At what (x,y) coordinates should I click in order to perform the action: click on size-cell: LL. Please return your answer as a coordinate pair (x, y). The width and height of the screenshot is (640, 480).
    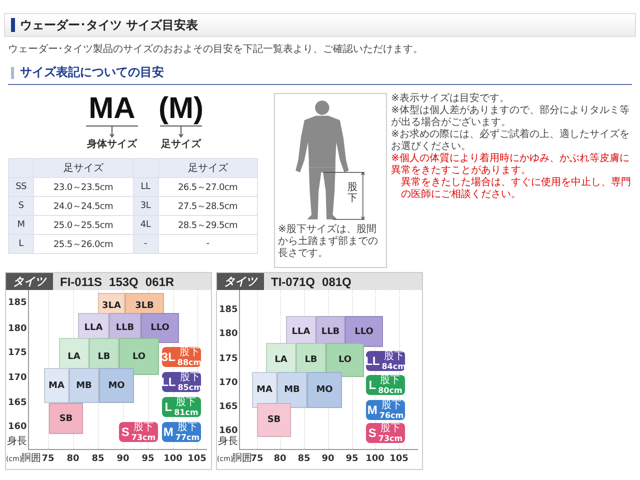
    Looking at the image, I should click on (145, 187).